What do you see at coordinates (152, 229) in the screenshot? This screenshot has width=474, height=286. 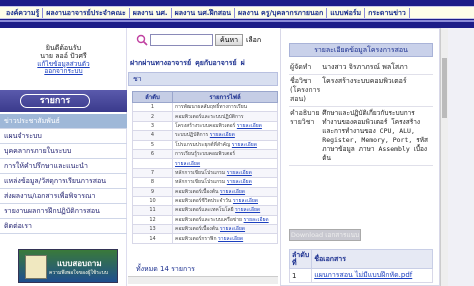 I see `row-number: 13` at bounding box center [152, 229].